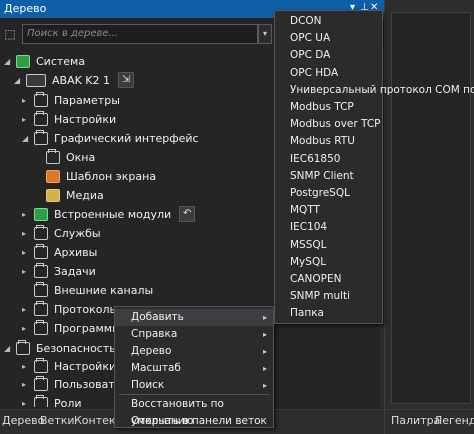 The width and height of the screenshot is (474, 434). Describe the element at coordinates (23, 420) in the screenshot. I see `tab-tree: Дерево` at that location.